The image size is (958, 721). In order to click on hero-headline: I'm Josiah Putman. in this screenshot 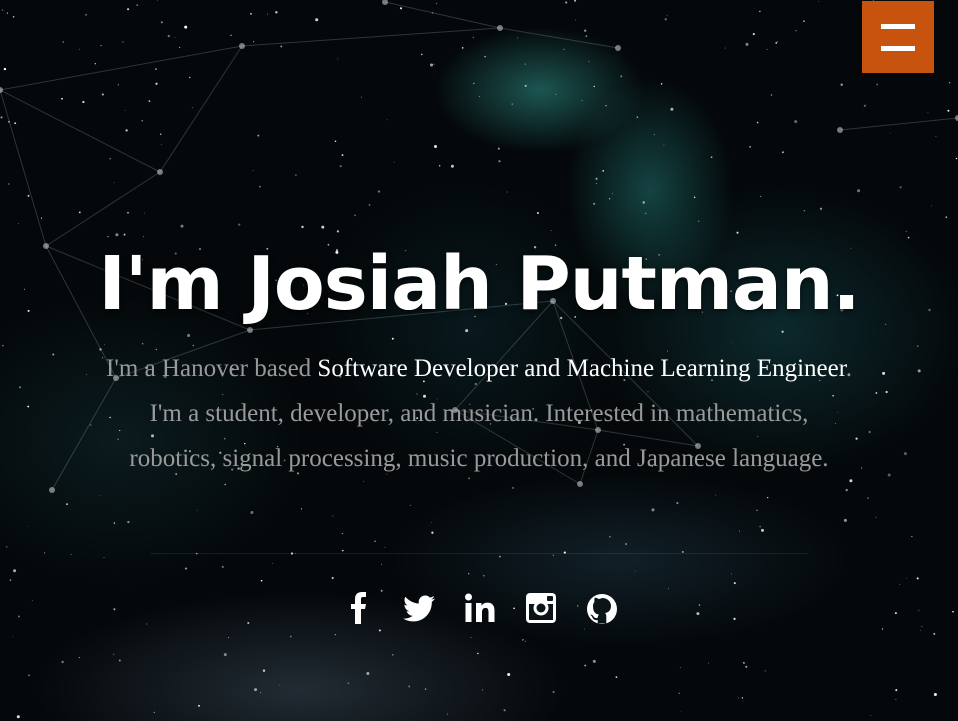, I will do `click(479, 284)`.